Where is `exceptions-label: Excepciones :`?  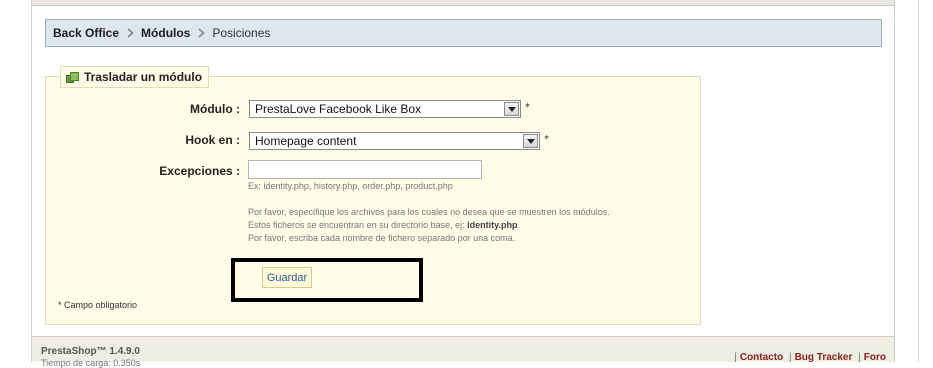
exceptions-label: Excepciones : is located at coordinates (199, 171).